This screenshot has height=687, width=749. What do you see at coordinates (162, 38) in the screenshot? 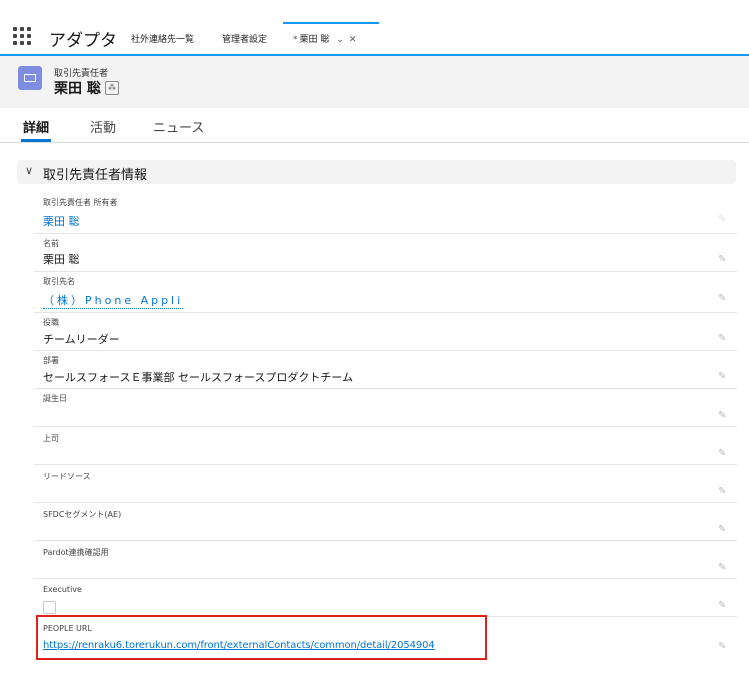
I see `tab-external-contacts: 社外連絡先一覧` at bounding box center [162, 38].